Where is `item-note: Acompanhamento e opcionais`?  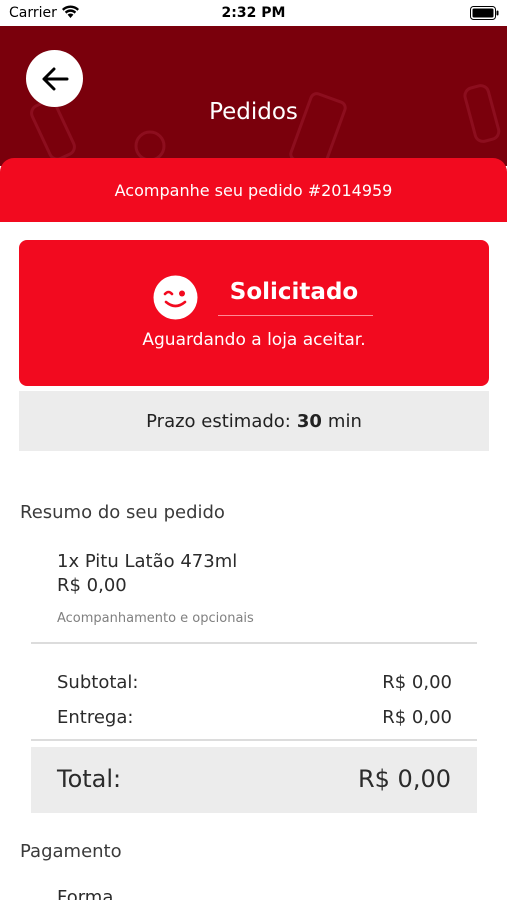 item-note: Acompanhamento e opcionais is located at coordinates (155, 618).